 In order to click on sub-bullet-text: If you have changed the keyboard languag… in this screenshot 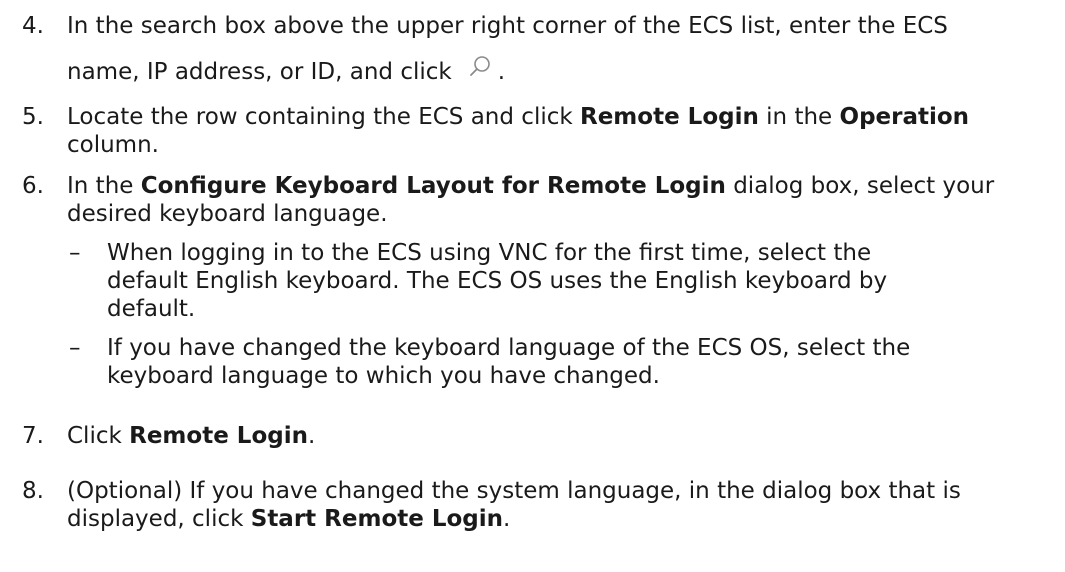, I will do `click(509, 362)`.